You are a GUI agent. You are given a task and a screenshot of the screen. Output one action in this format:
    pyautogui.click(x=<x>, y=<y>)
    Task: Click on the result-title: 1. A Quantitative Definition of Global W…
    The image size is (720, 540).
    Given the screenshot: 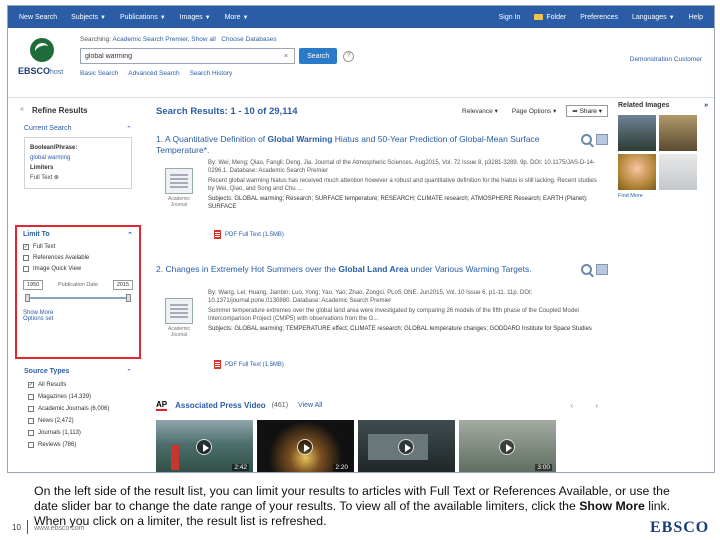 What is the action you would take?
    pyautogui.click(x=348, y=145)
    